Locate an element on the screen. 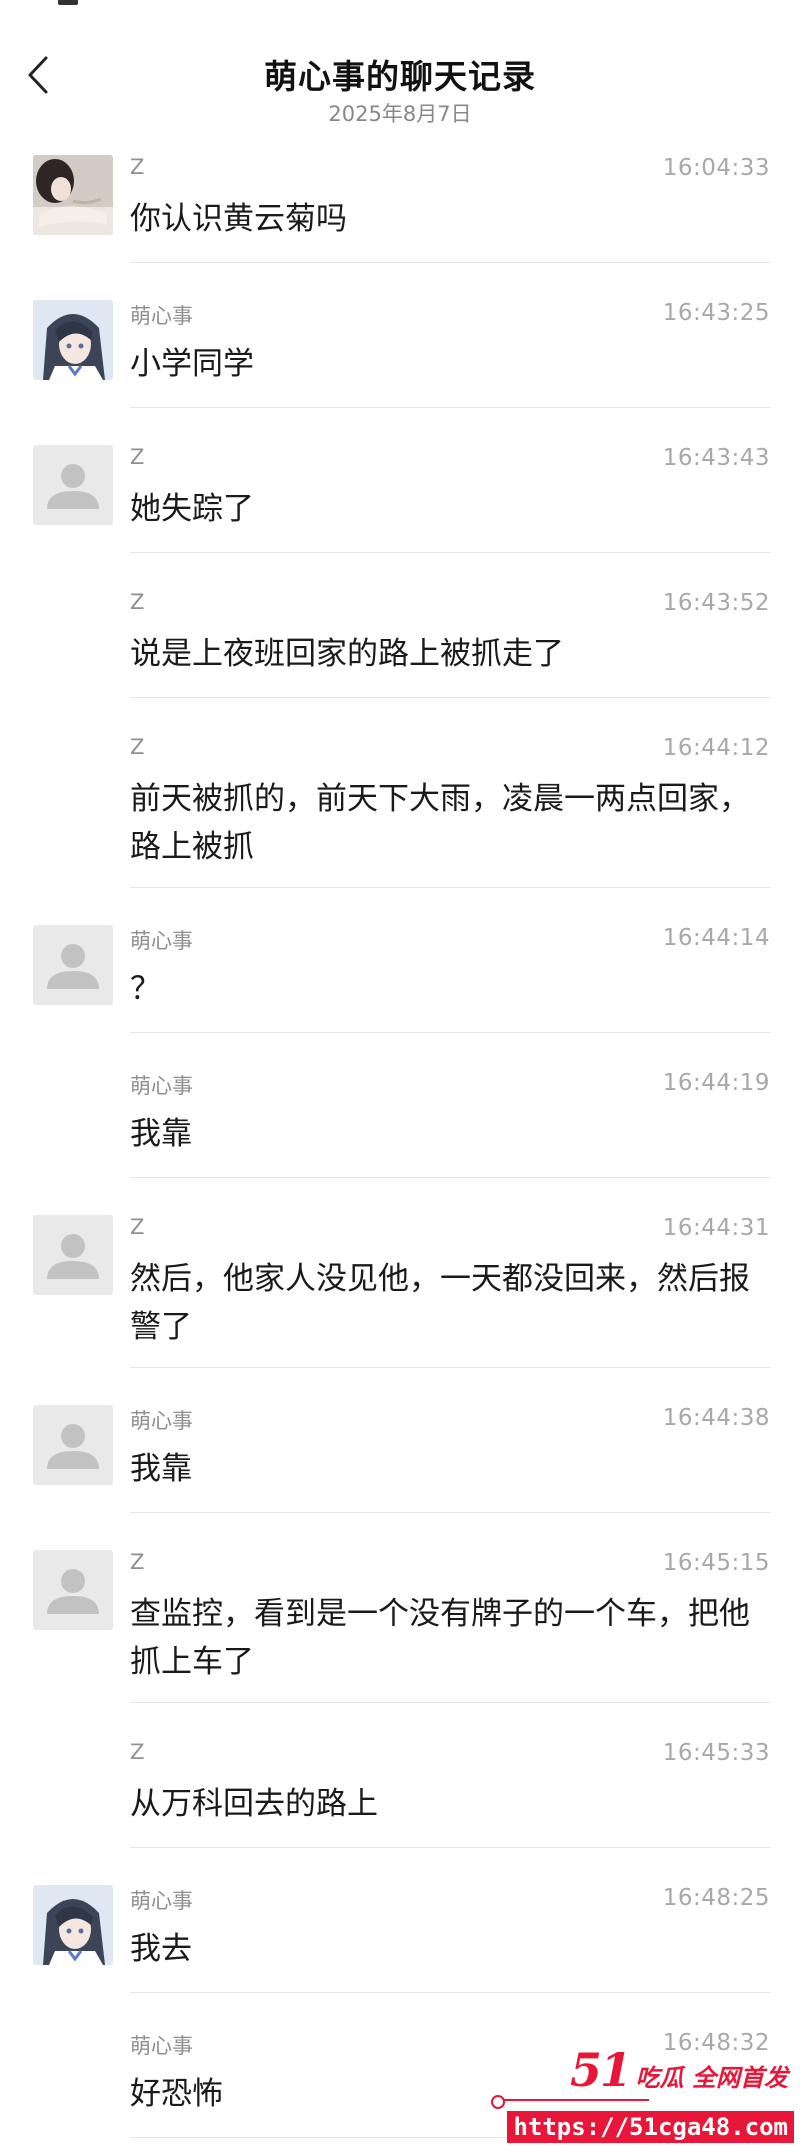 This screenshot has width=800, height=2147. watermark-brand: 51 吃瓜 全网首发 is located at coordinates (679, 2070).